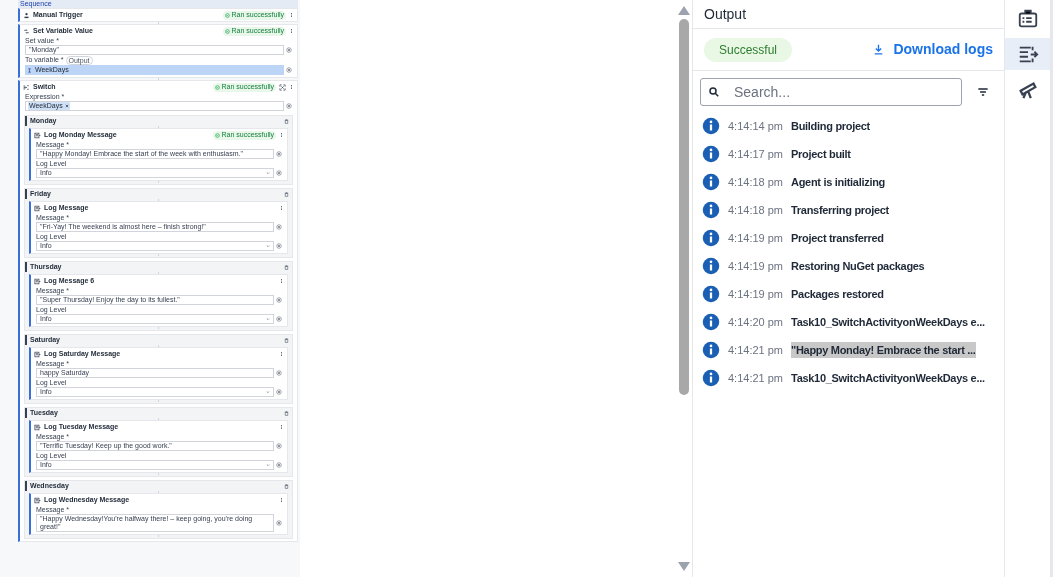  Describe the element at coordinates (837, 238) in the screenshot. I see `log-message: Project transferred` at that location.